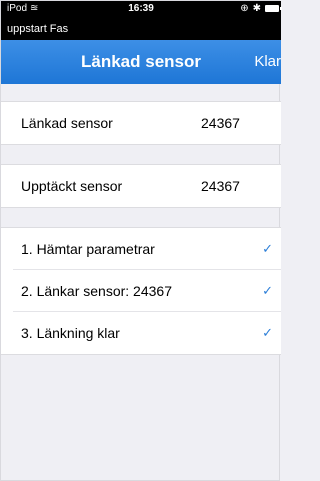  What do you see at coordinates (220, 123) in the screenshot?
I see `linked-sensor-value: 24367` at bounding box center [220, 123].